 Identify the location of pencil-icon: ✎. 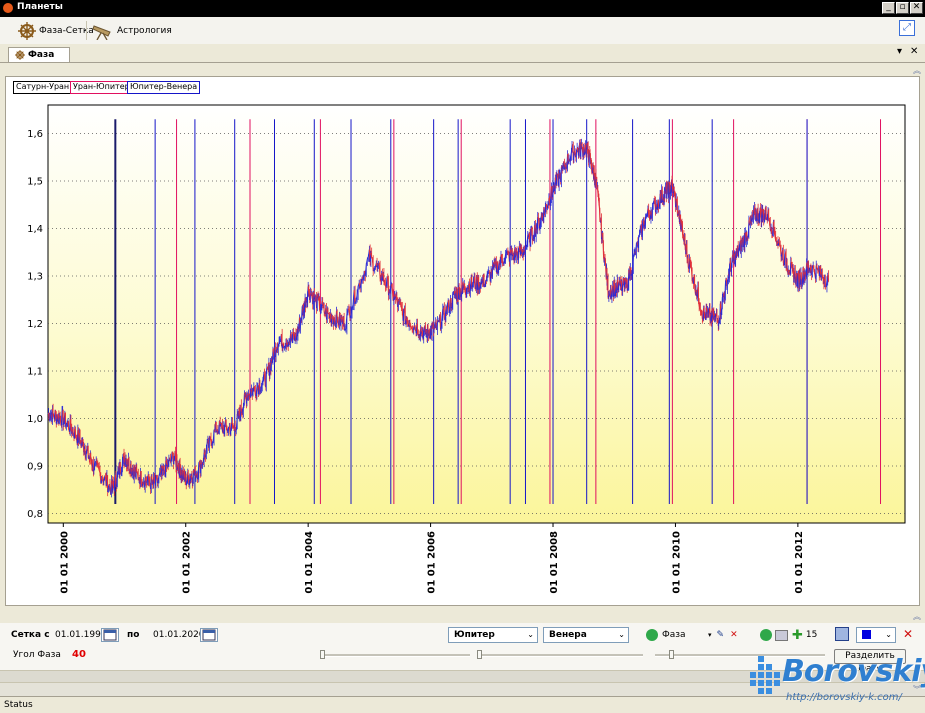
(721, 635).